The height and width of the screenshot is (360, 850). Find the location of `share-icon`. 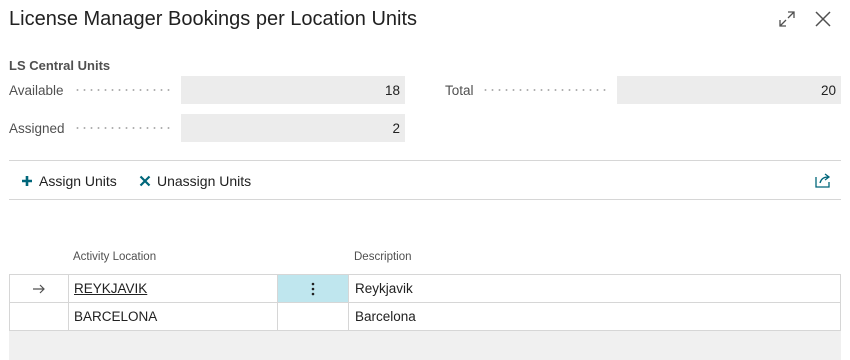

share-icon is located at coordinates (823, 180).